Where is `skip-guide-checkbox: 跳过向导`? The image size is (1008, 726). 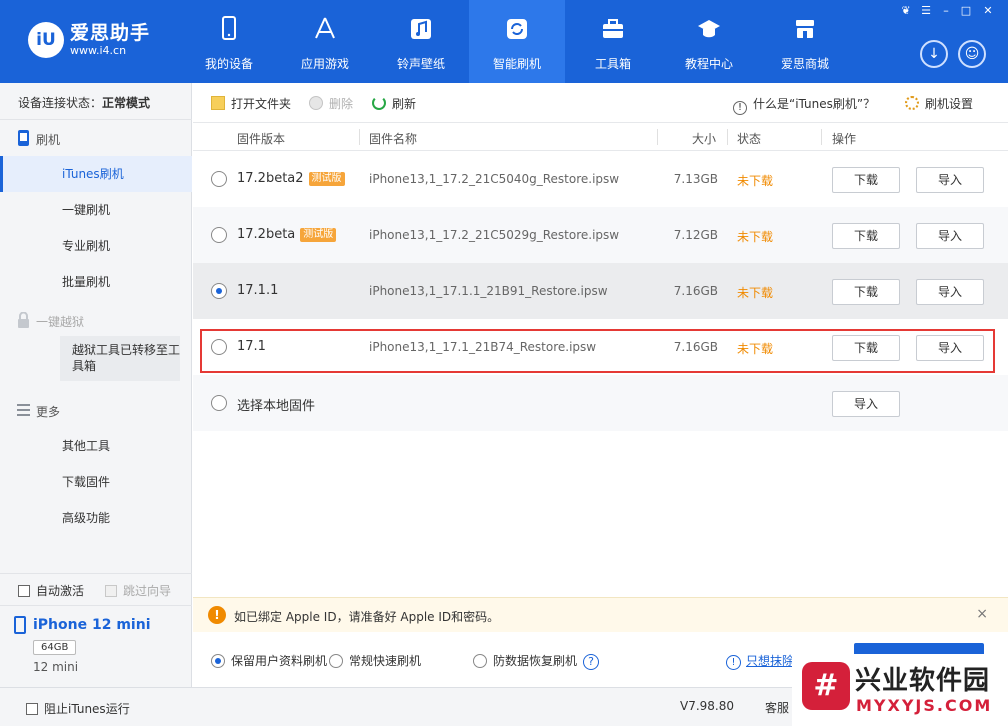 skip-guide-checkbox: 跳过向导 is located at coordinates (138, 590).